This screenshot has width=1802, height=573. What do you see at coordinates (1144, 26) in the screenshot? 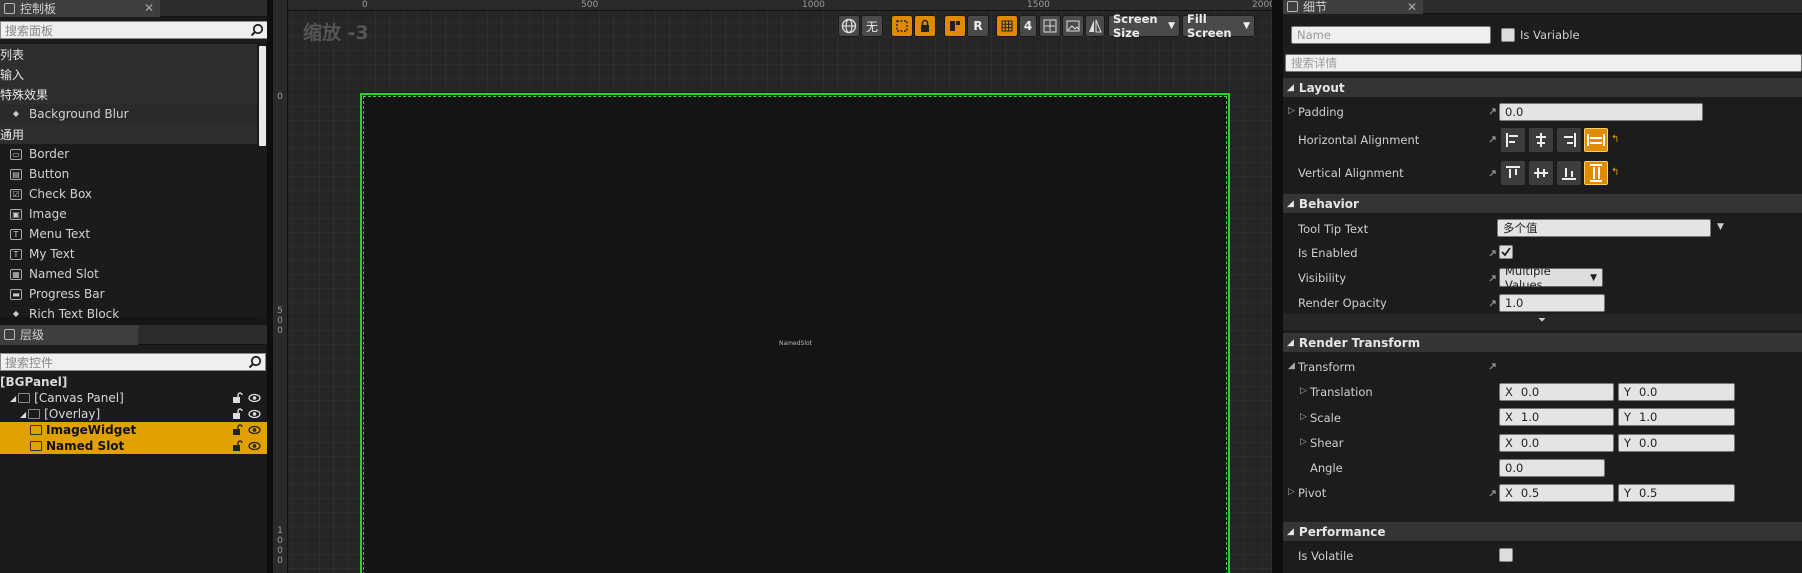
I see `screen-size-dropdown: Screen Size ▼` at bounding box center [1144, 26].